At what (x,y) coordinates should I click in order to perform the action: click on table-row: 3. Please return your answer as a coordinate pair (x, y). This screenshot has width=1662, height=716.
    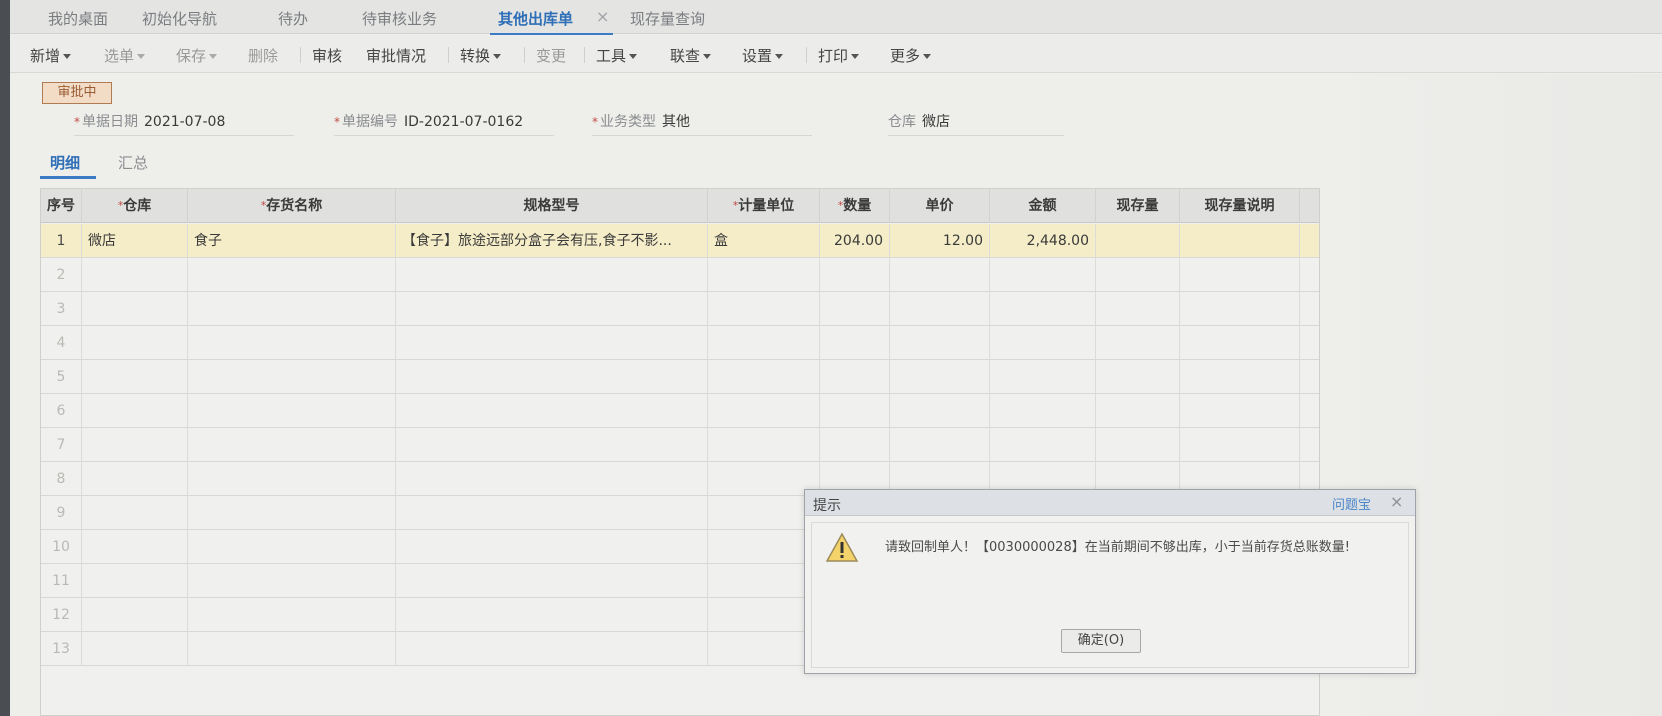
    Looking at the image, I should click on (680, 309).